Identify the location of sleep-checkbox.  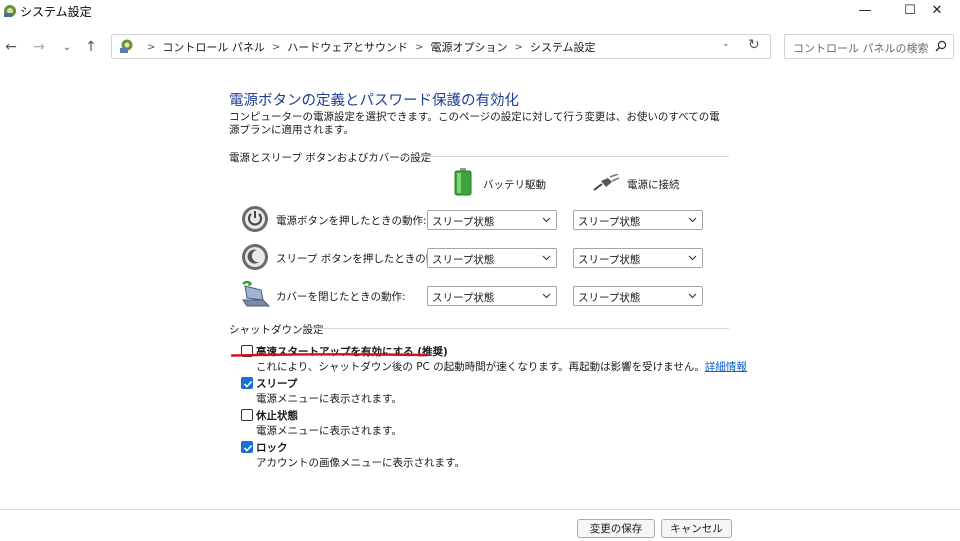
(247, 383).